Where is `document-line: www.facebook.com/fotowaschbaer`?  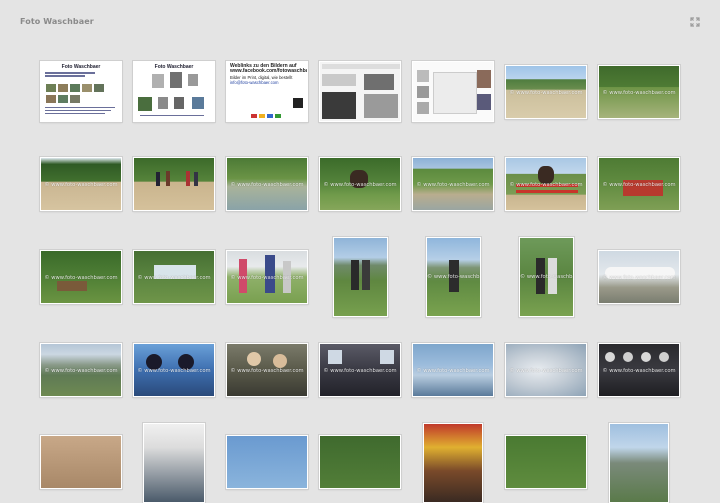 document-line: www.facebook.com/fotowaschbaer is located at coordinates (268, 71).